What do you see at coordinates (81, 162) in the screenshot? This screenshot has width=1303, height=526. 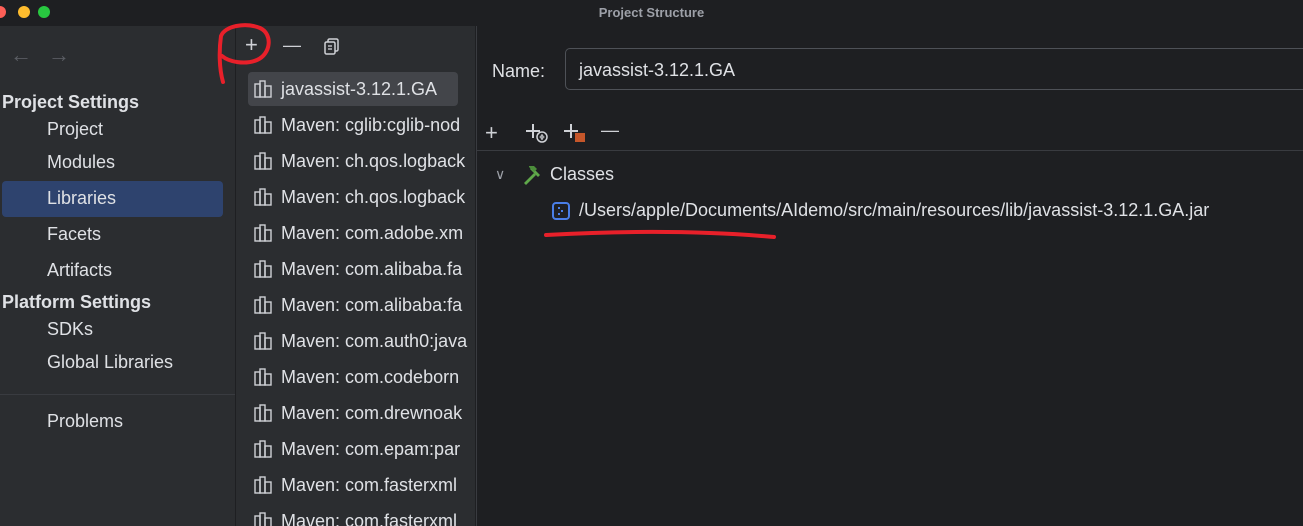 I see `sidebar-item-label: Modules` at bounding box center [81, 162].